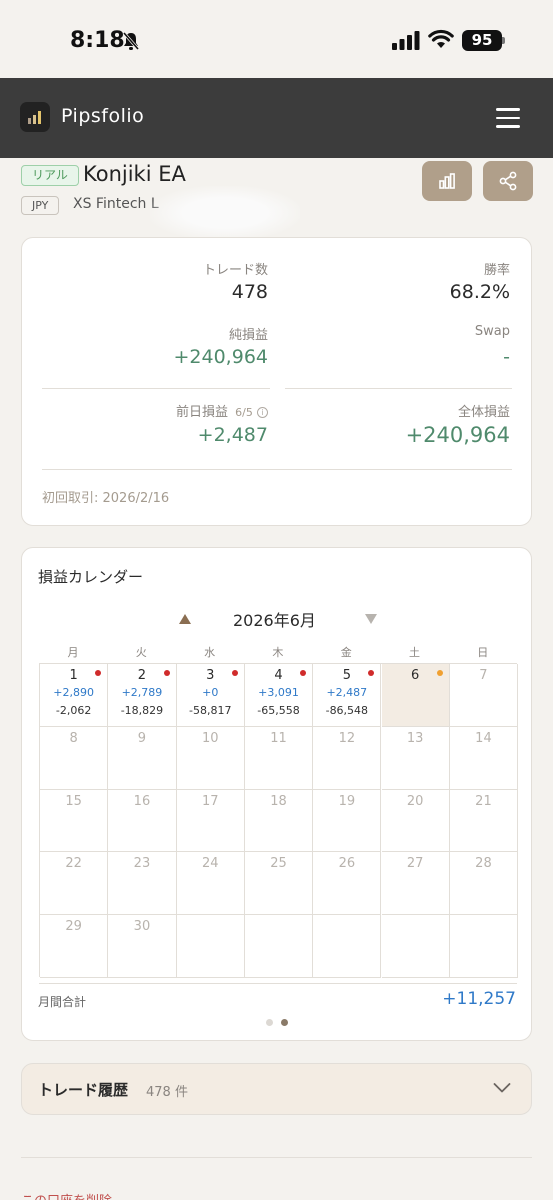 The height and width of the screenshot is (1200, 553). What do you see at coordinates (74, 758) in the screenshot?
I see `calendar-day-cell: 8` at bounding box center [74, 758].